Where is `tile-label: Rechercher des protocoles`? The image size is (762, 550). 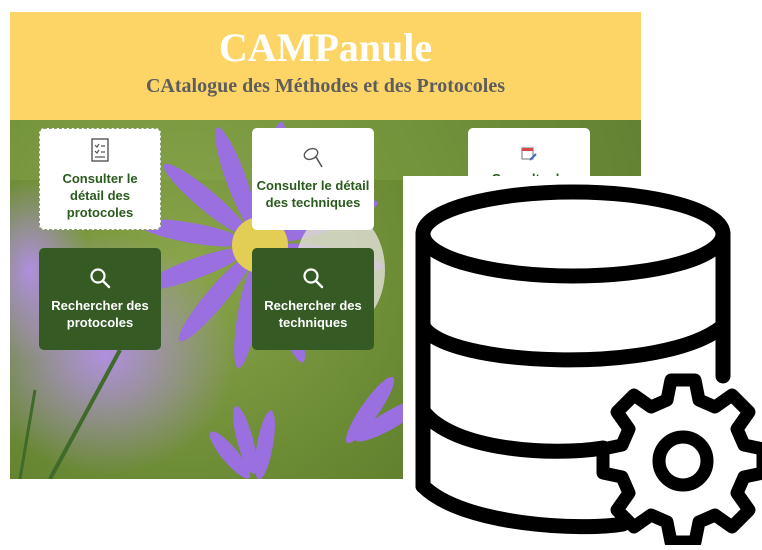
tile-label: Rechercher des protocoles is located at coordinates (100, 314).